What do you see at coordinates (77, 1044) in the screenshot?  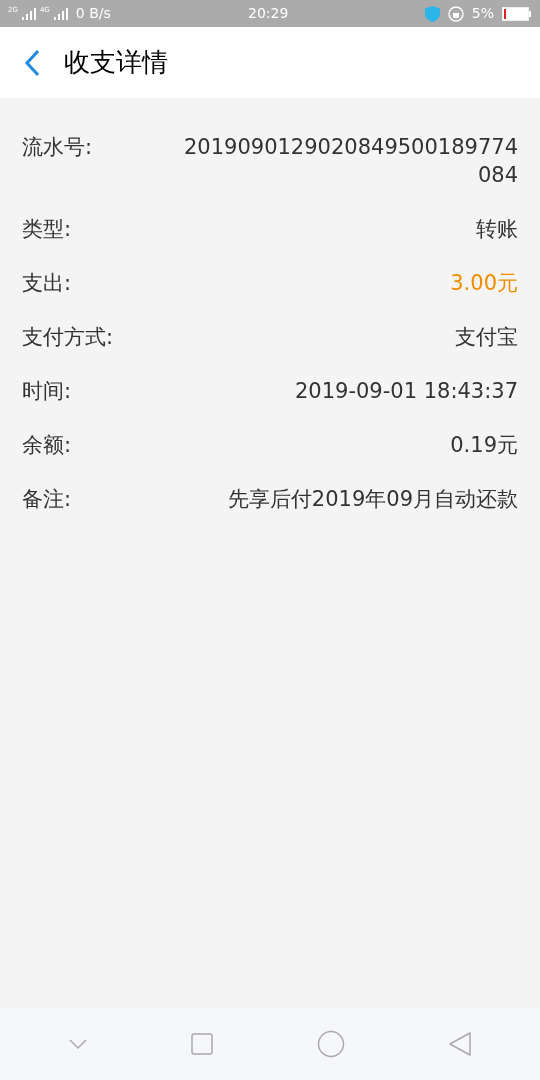 I see `chevron-down-icon` at bounding box center [77, 1044].